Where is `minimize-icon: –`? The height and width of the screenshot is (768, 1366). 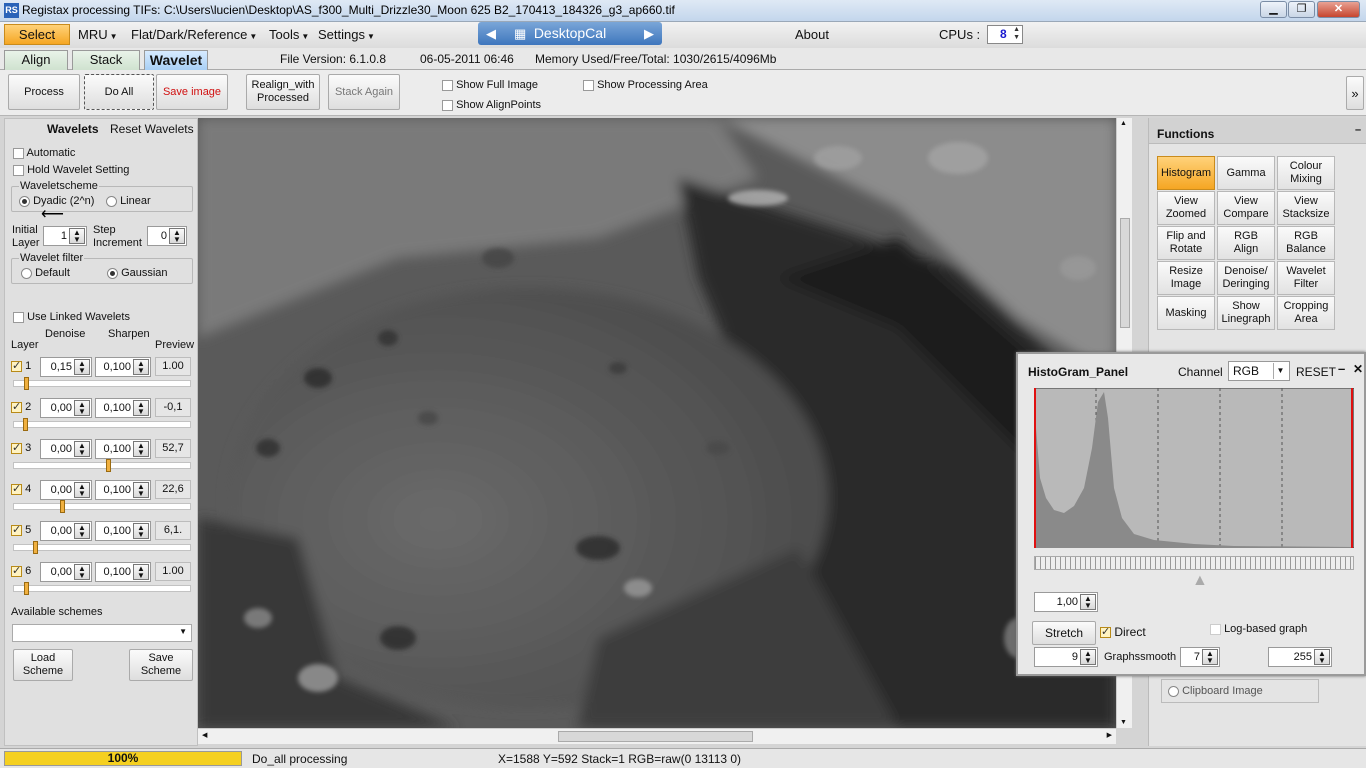
minimize-icon: – is located at coordinates (1341, 368).